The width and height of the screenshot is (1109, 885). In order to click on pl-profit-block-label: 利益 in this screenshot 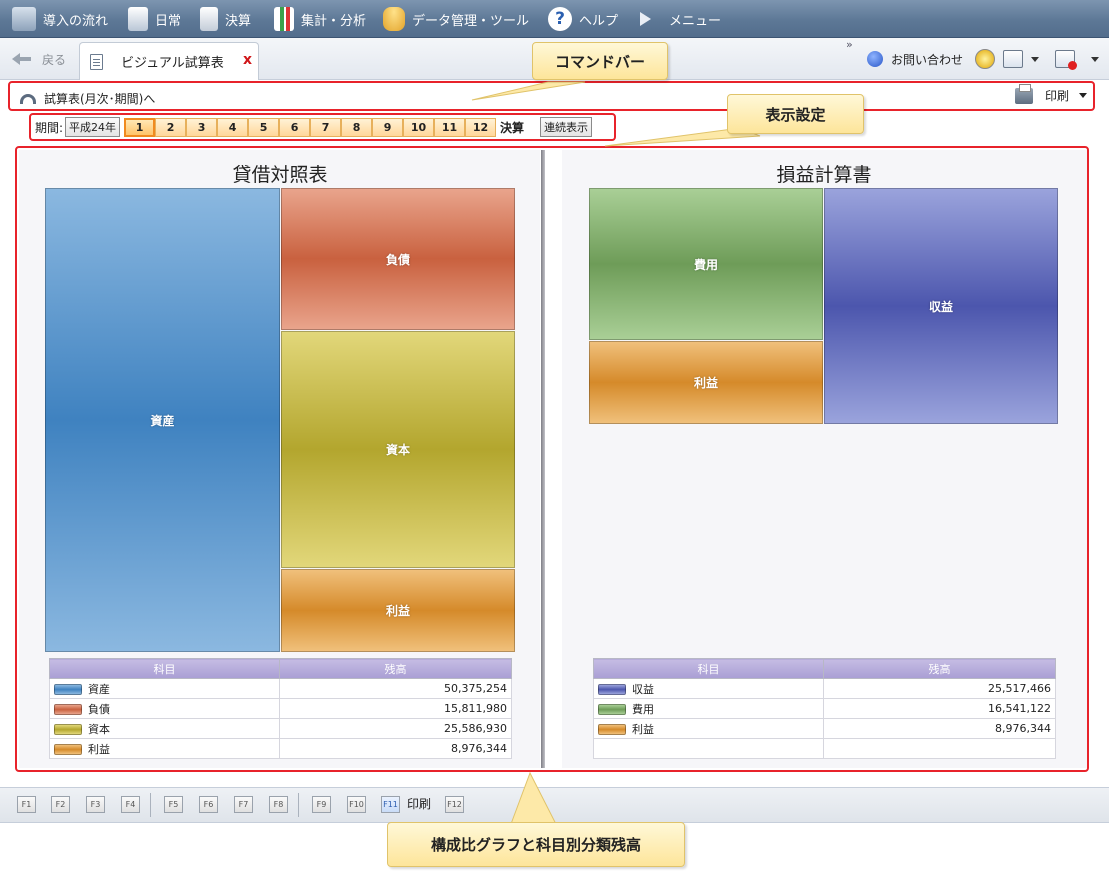, I will do `click(705, 383)`.